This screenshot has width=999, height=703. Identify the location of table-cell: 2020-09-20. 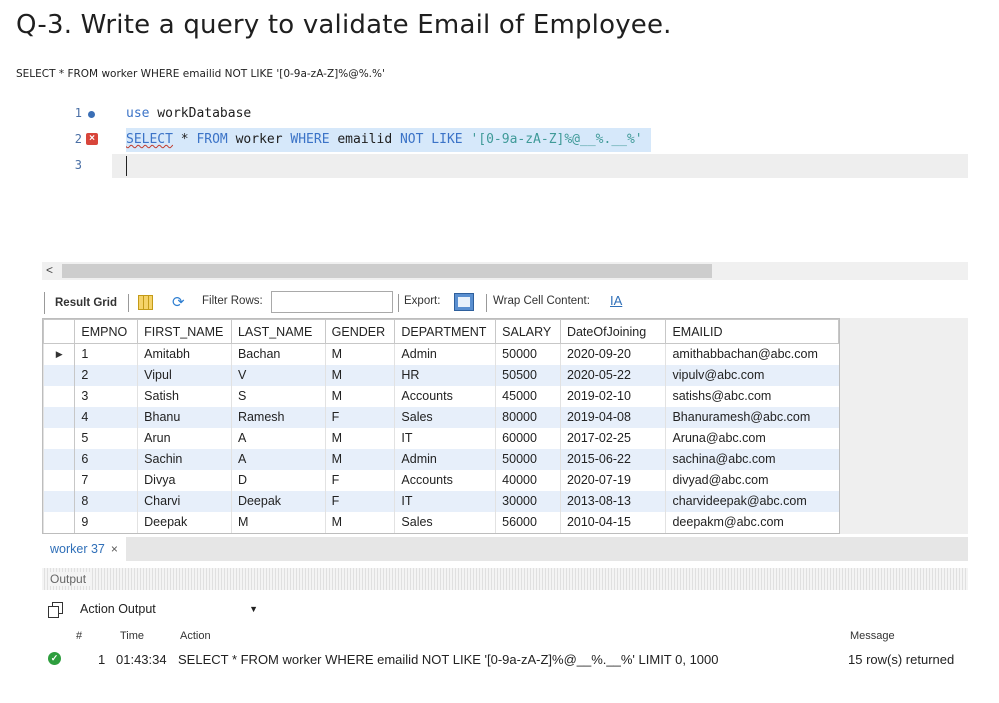
(612, 354).